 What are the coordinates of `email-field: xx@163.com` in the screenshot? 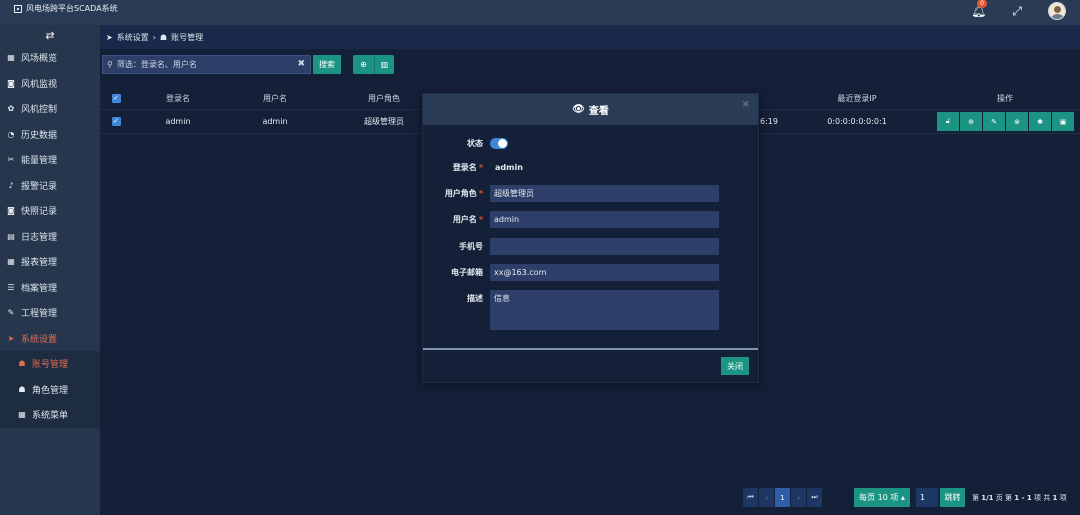 It's located at (604, 272).